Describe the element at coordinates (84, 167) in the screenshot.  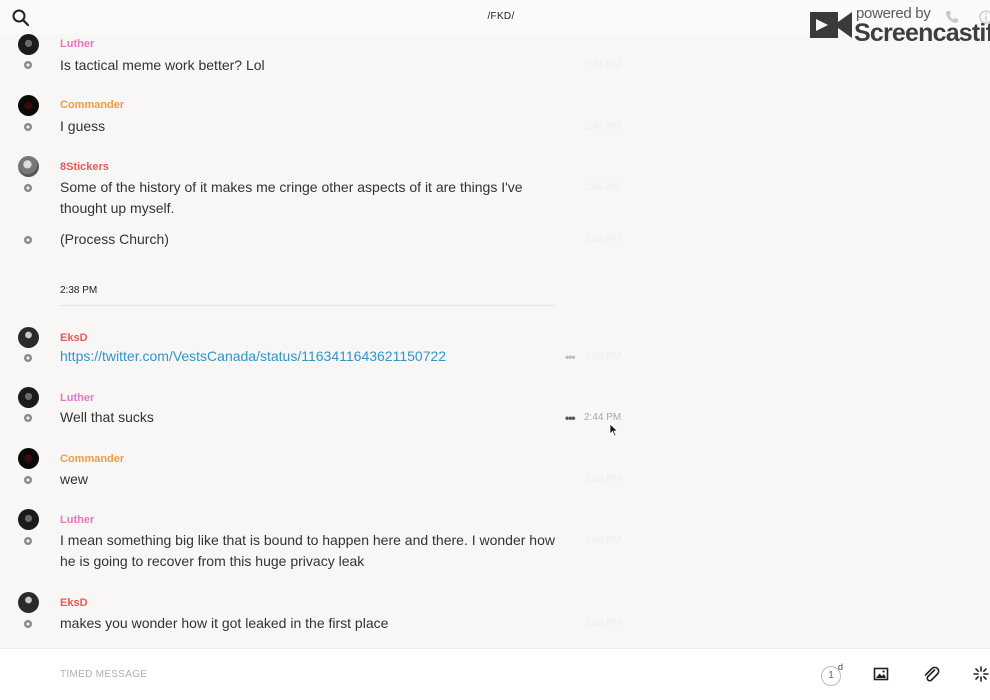
I see `message-author: 8Stickers` at that location.